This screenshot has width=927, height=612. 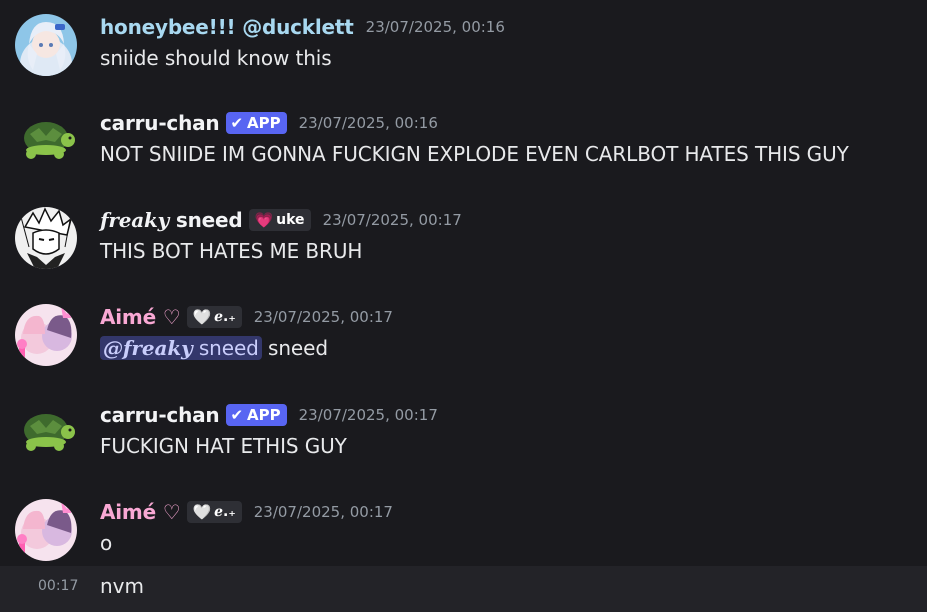 What do you see at coordinates (46, 238) in the screenshot?
I see `avatar-freaky-sneed` at bounding box center [46, 238].